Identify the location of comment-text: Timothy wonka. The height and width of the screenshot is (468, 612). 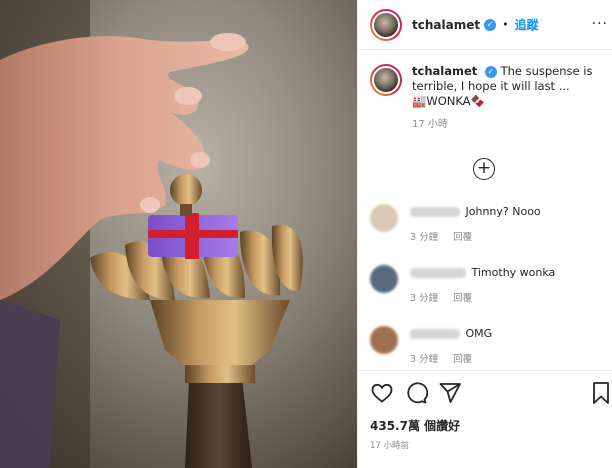
(513, 272).